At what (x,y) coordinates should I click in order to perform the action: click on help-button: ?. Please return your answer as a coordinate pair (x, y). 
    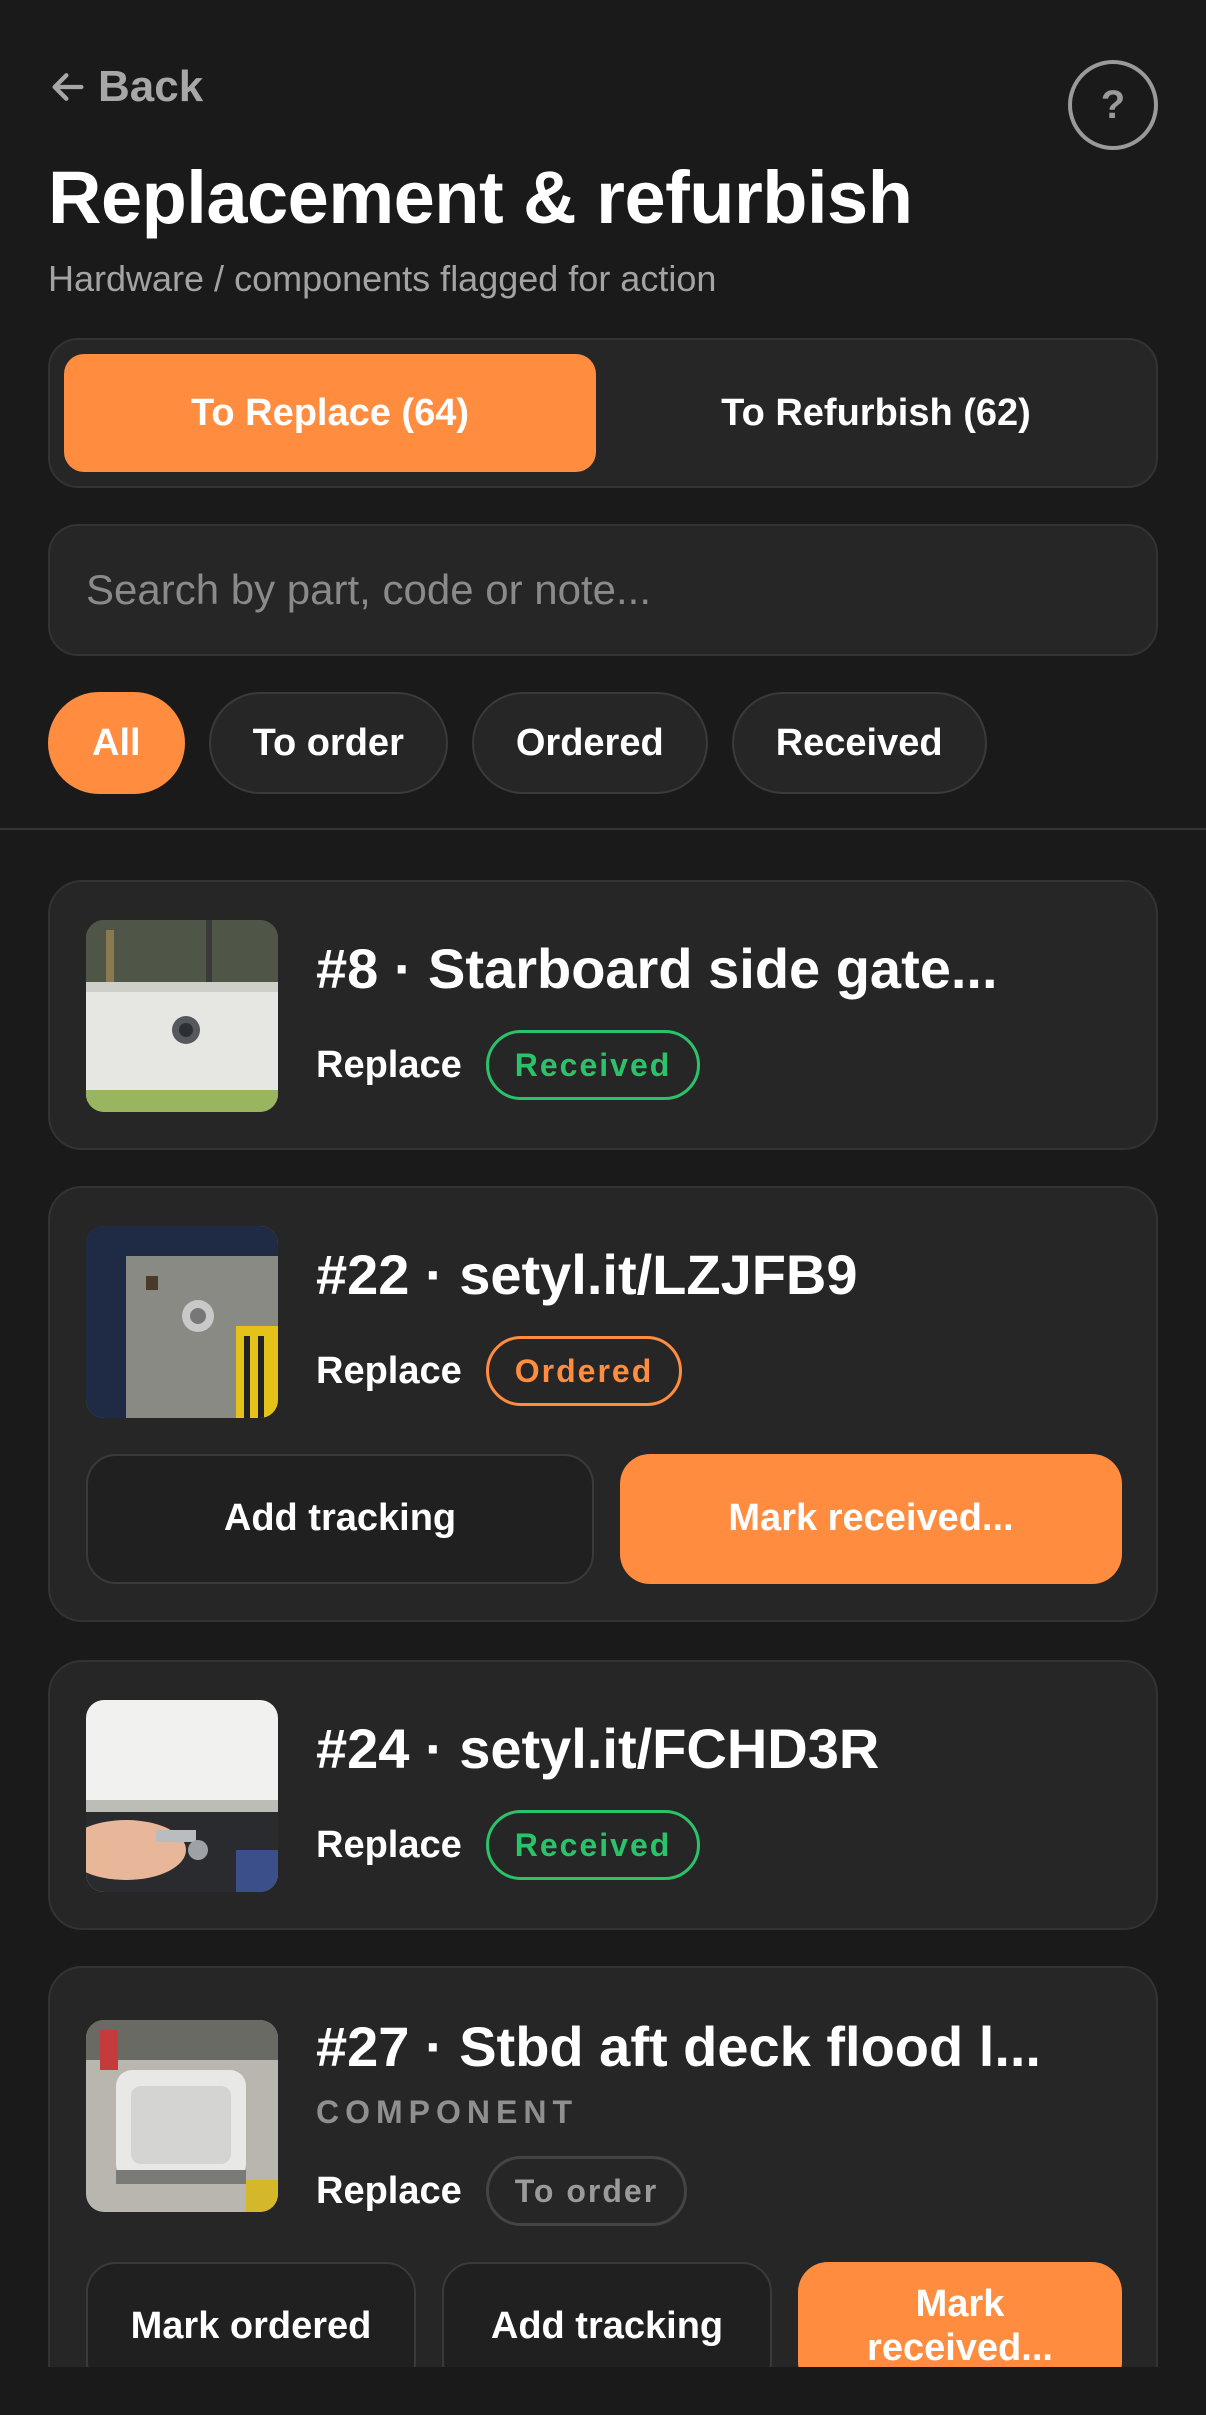
    Looking at the image, I should click on (1113, 105).